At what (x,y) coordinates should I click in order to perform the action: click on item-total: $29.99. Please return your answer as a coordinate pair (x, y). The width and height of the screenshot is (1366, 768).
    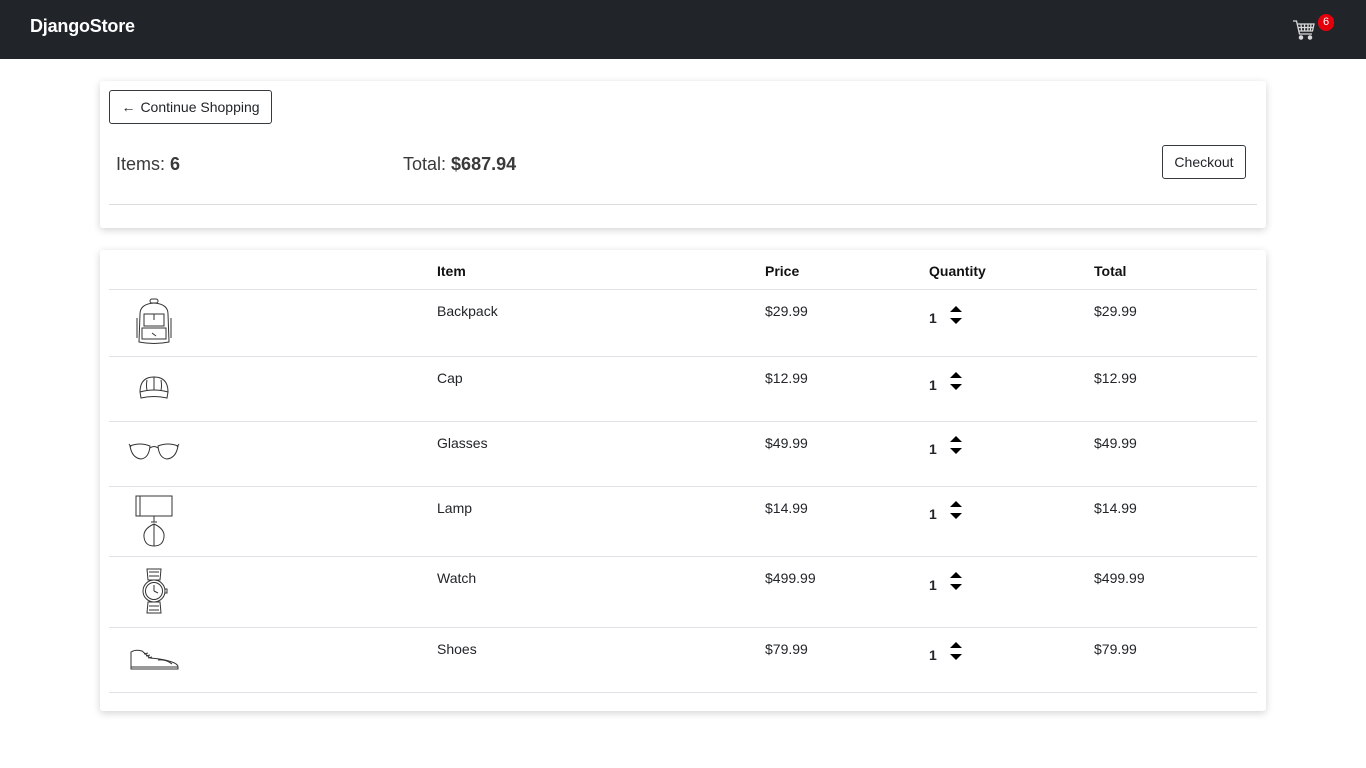
    Looking at the image, I should click on (1115, 311).